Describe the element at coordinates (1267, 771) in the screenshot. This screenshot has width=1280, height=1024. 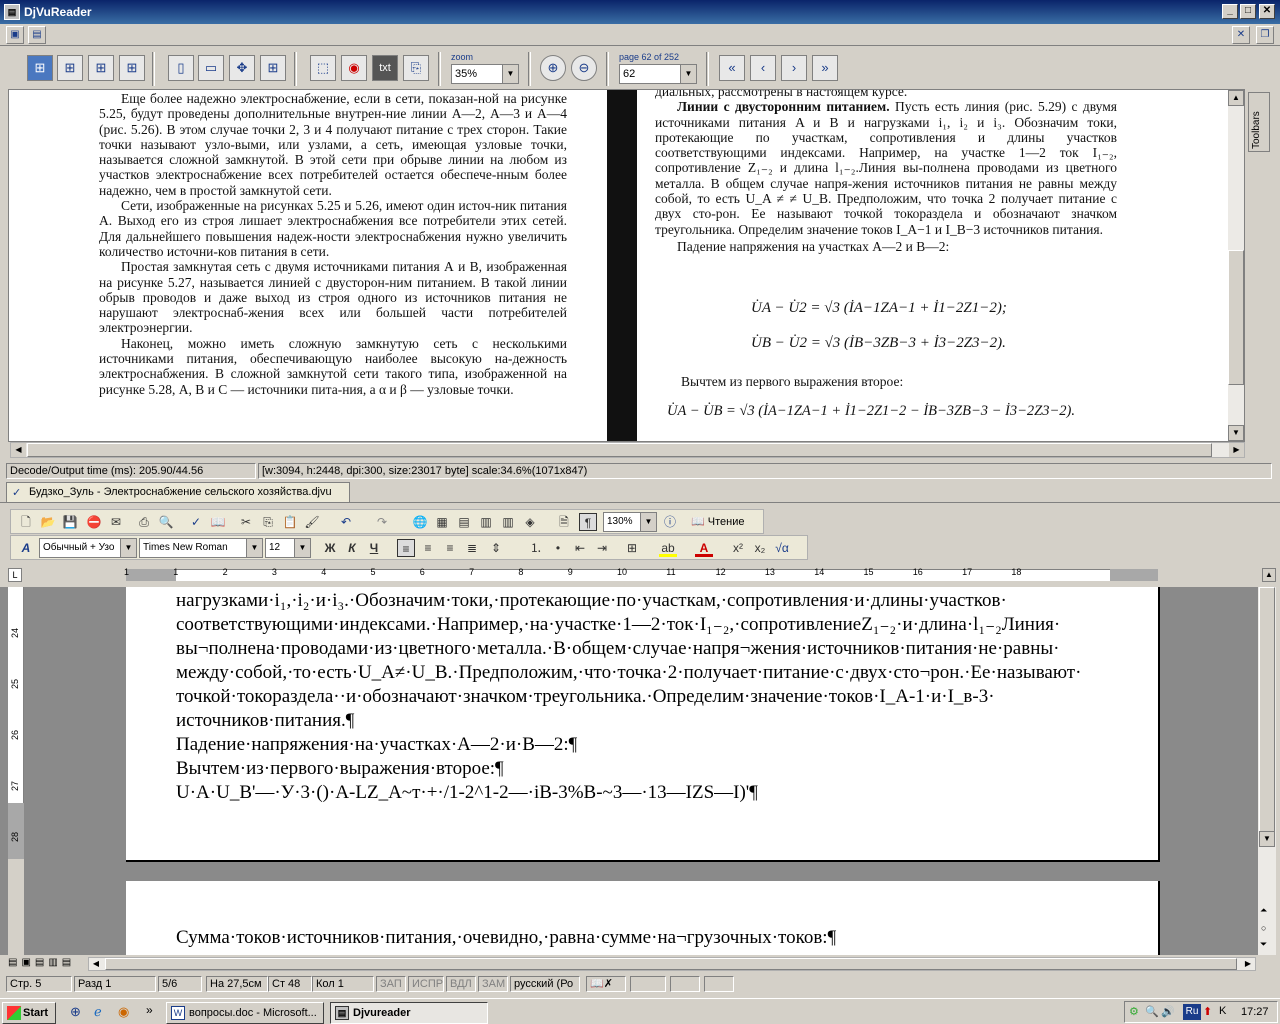
I see `word-vscrollbar: ▼ ⏶ ○ ⏷` at that location.